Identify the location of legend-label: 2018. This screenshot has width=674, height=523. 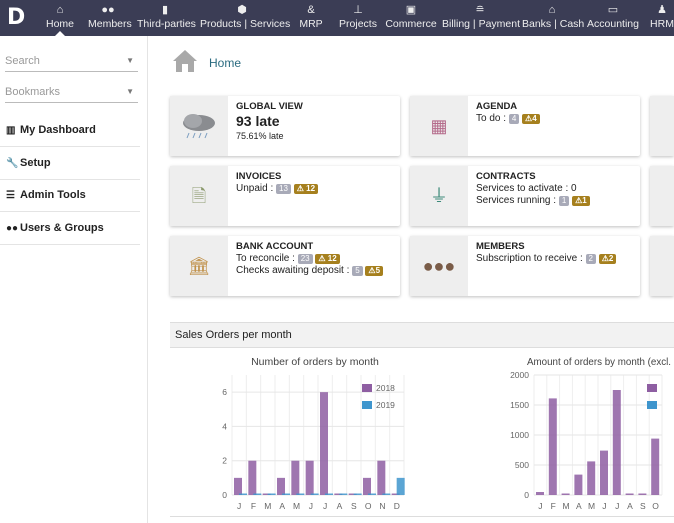
(385, 388).